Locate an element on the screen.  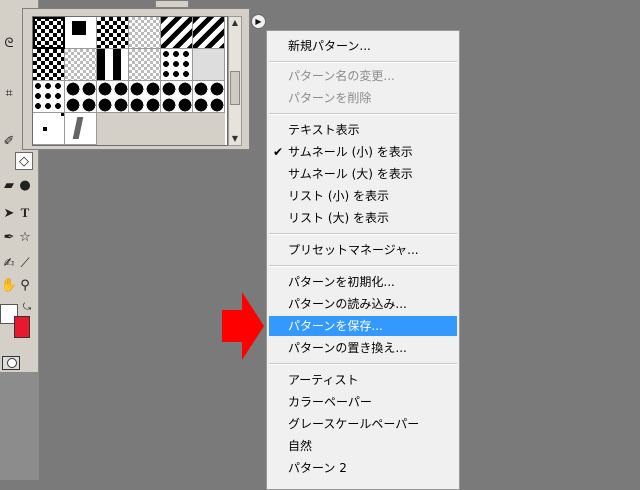
scroll-up-icon: ▲ is located at coordinates (235, 23).